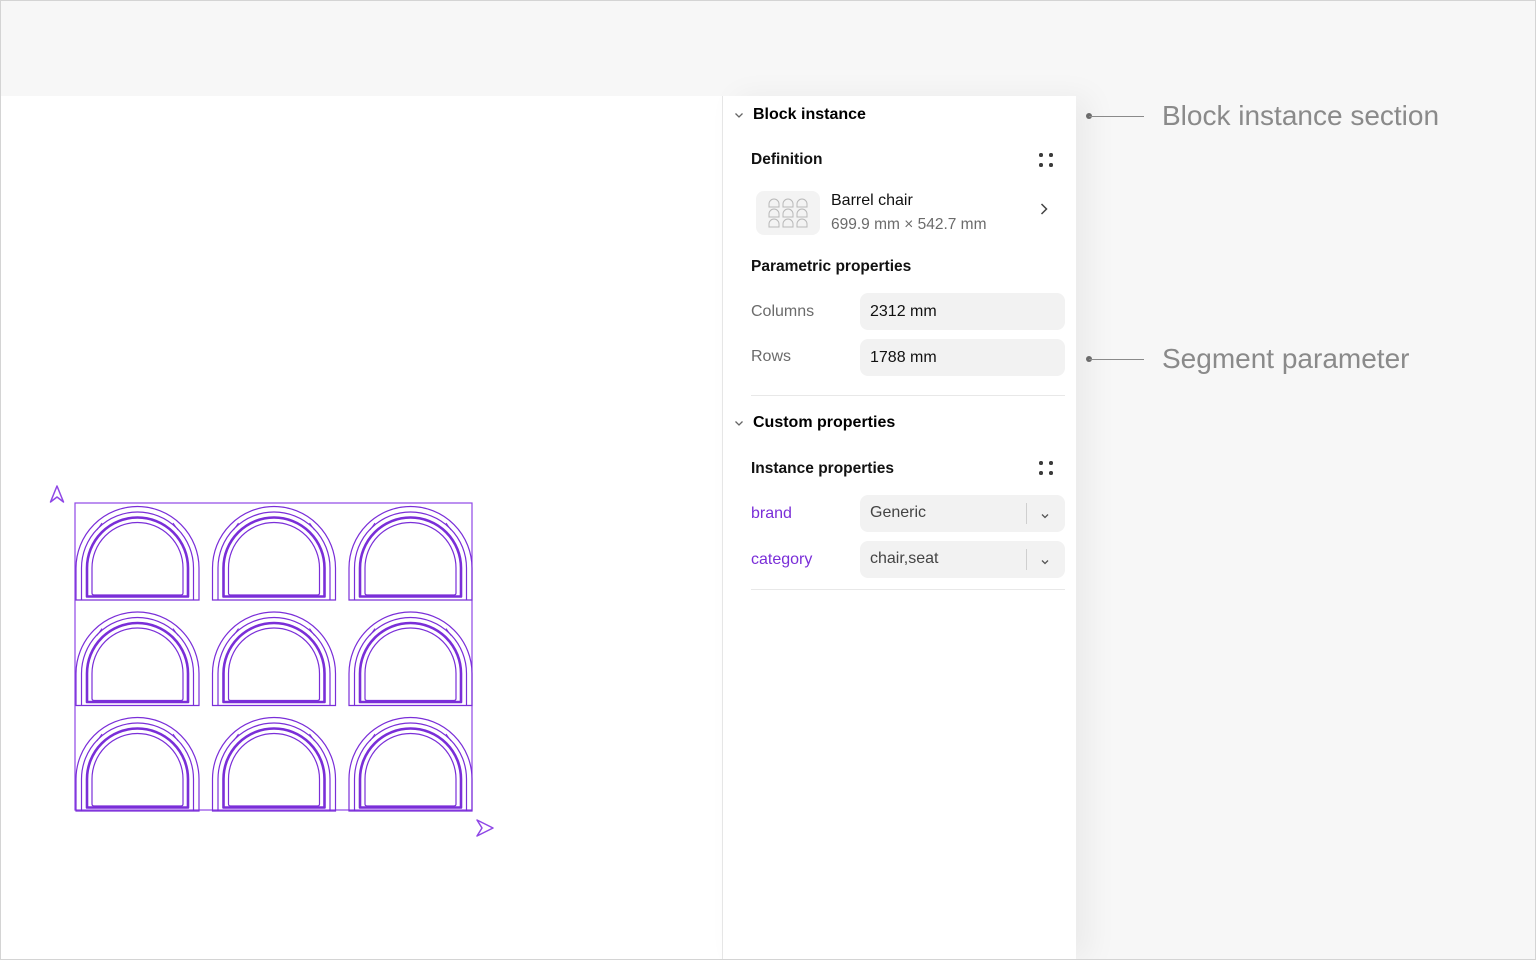 The image size is (1536, 960). What do you see at coordinates (909, 214) in the screenshot?
I see `definition-item: Barrel chair 699.9 mm × 542.7 mm` at bounding box center [909, 214].